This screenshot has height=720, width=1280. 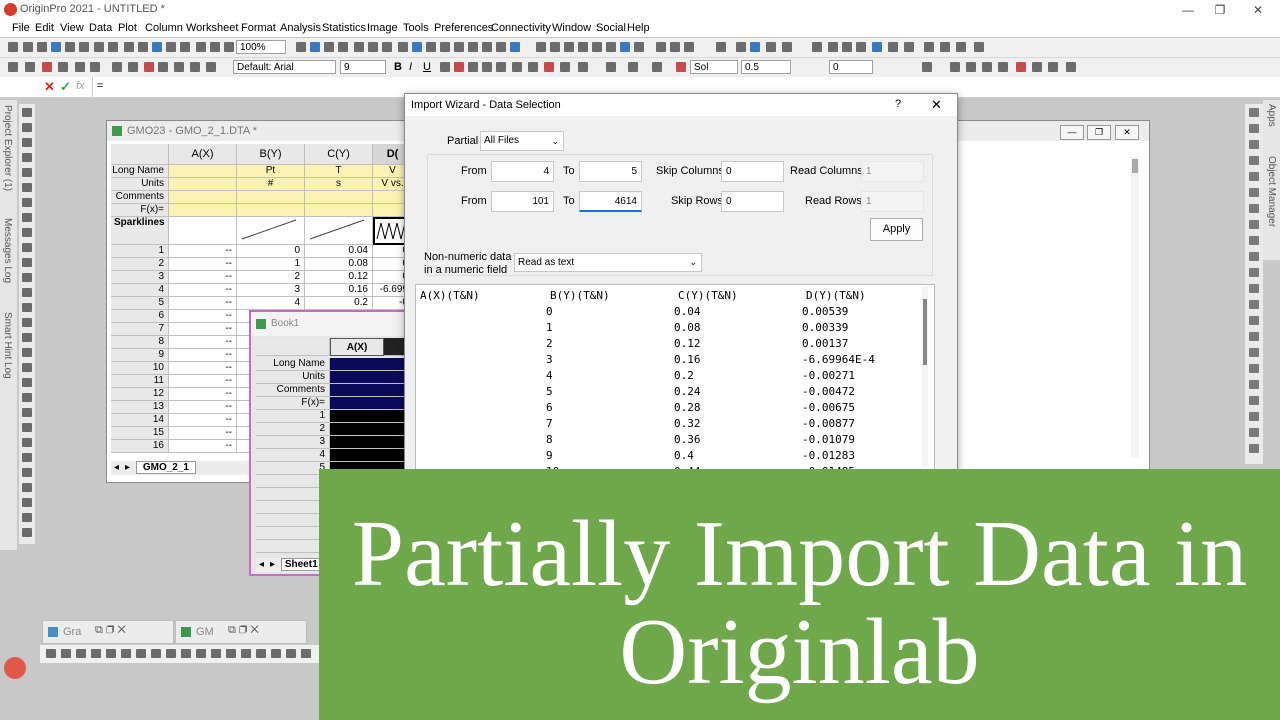 I want to click on ws-column-header: A(X), so click(x=203, y=154).